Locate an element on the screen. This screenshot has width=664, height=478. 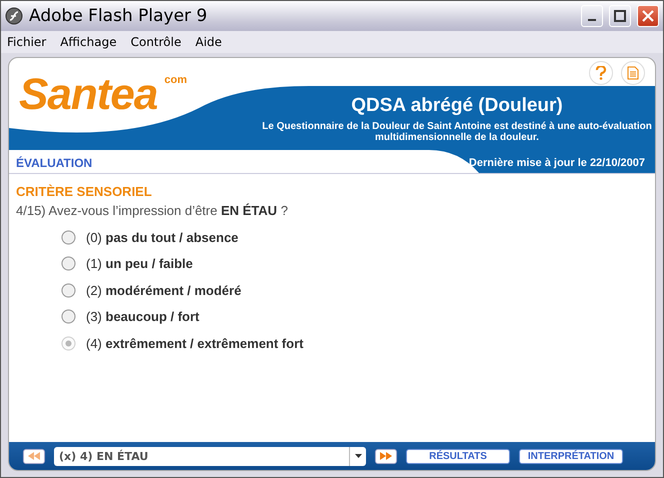
caret-icon is located at coordinates (358, 456).